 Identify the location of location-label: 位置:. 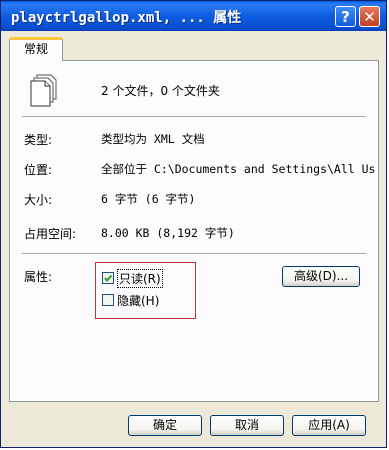
(38, 170).